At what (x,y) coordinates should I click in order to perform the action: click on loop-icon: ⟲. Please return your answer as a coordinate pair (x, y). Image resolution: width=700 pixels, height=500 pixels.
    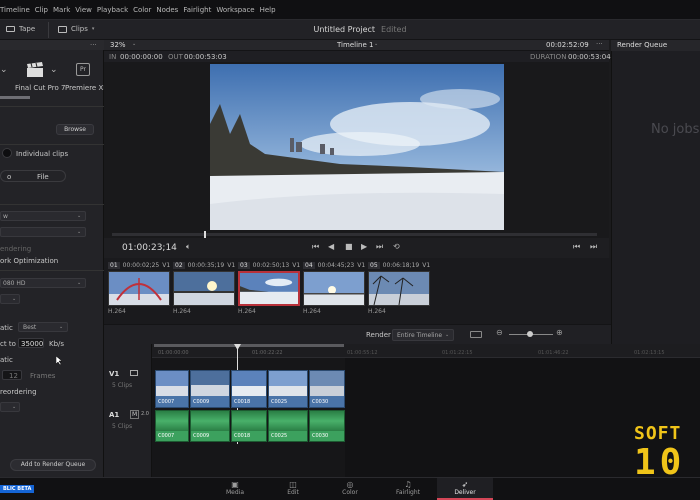
    Looking at the image, I should click on (396, 246).